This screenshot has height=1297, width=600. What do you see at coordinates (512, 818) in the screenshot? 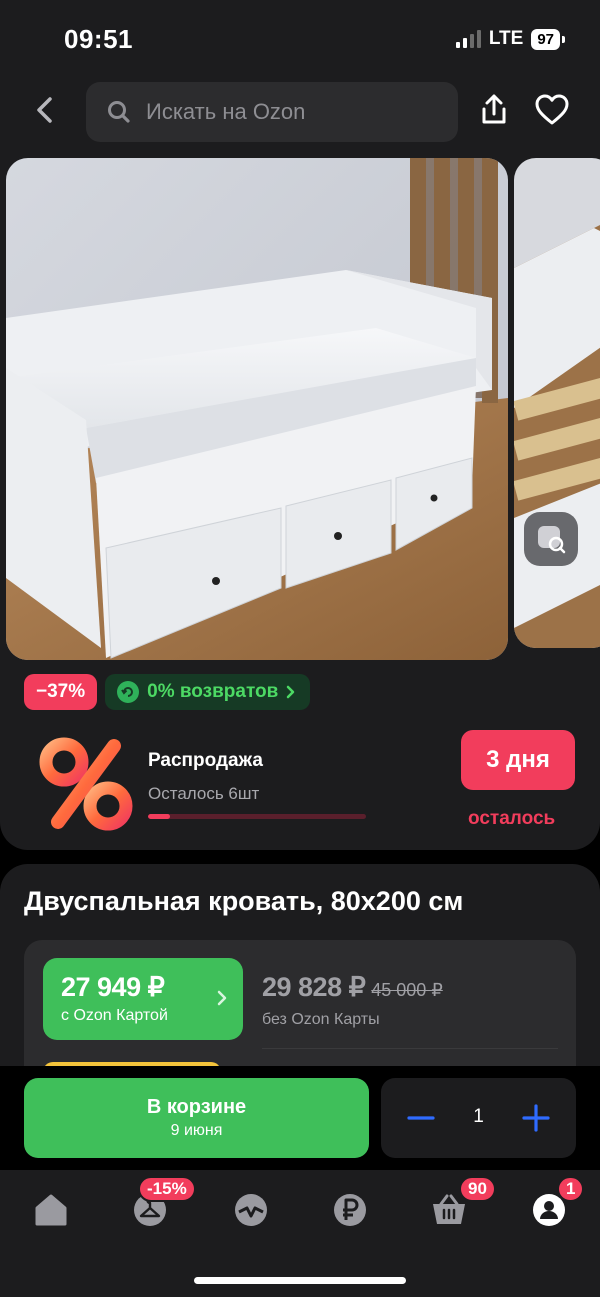
I see `days-left-label: осталось` at bounding box center [512, 818].